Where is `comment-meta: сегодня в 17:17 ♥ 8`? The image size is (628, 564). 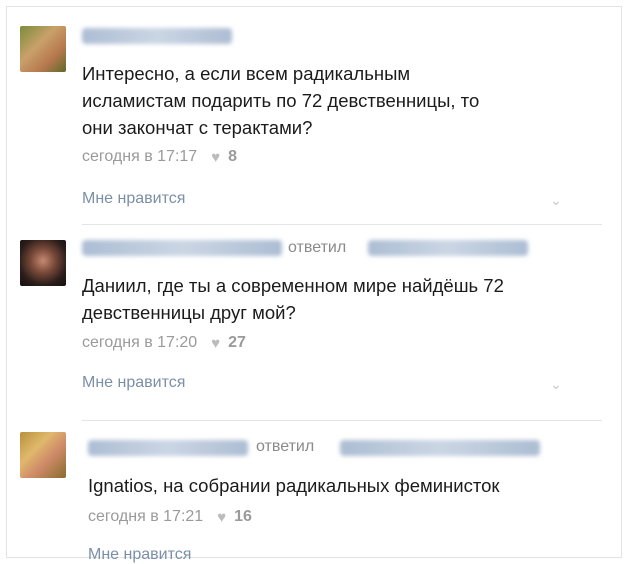 comment-meta: сегодня в 17:17 ♥ 8 is located at coordinates (159, 157).